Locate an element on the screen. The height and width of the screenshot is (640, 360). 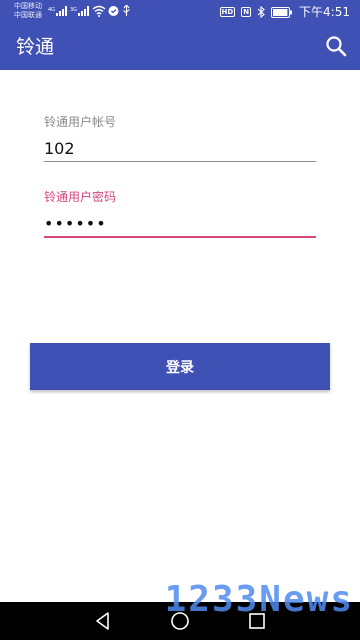
hd-badge: HD is located at coordinates (227, 12).